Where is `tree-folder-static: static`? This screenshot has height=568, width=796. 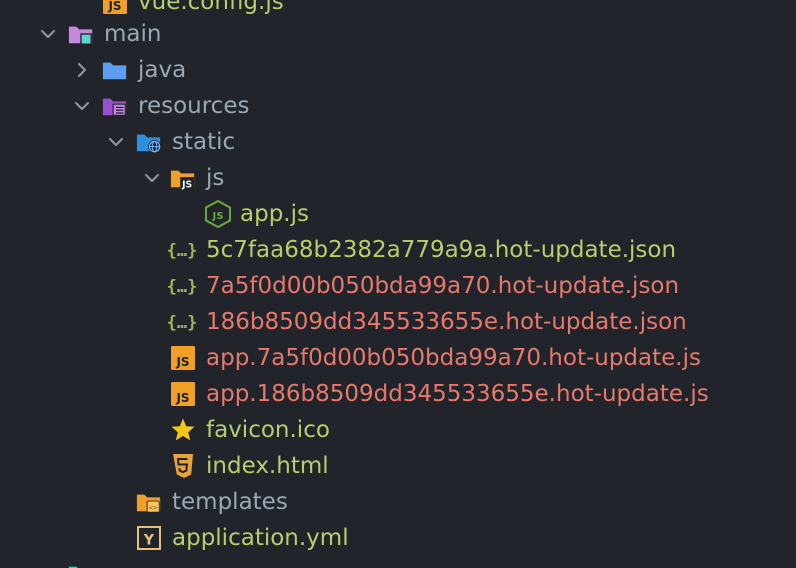
tree-folder-static: static is located at coordinates (398, 142).